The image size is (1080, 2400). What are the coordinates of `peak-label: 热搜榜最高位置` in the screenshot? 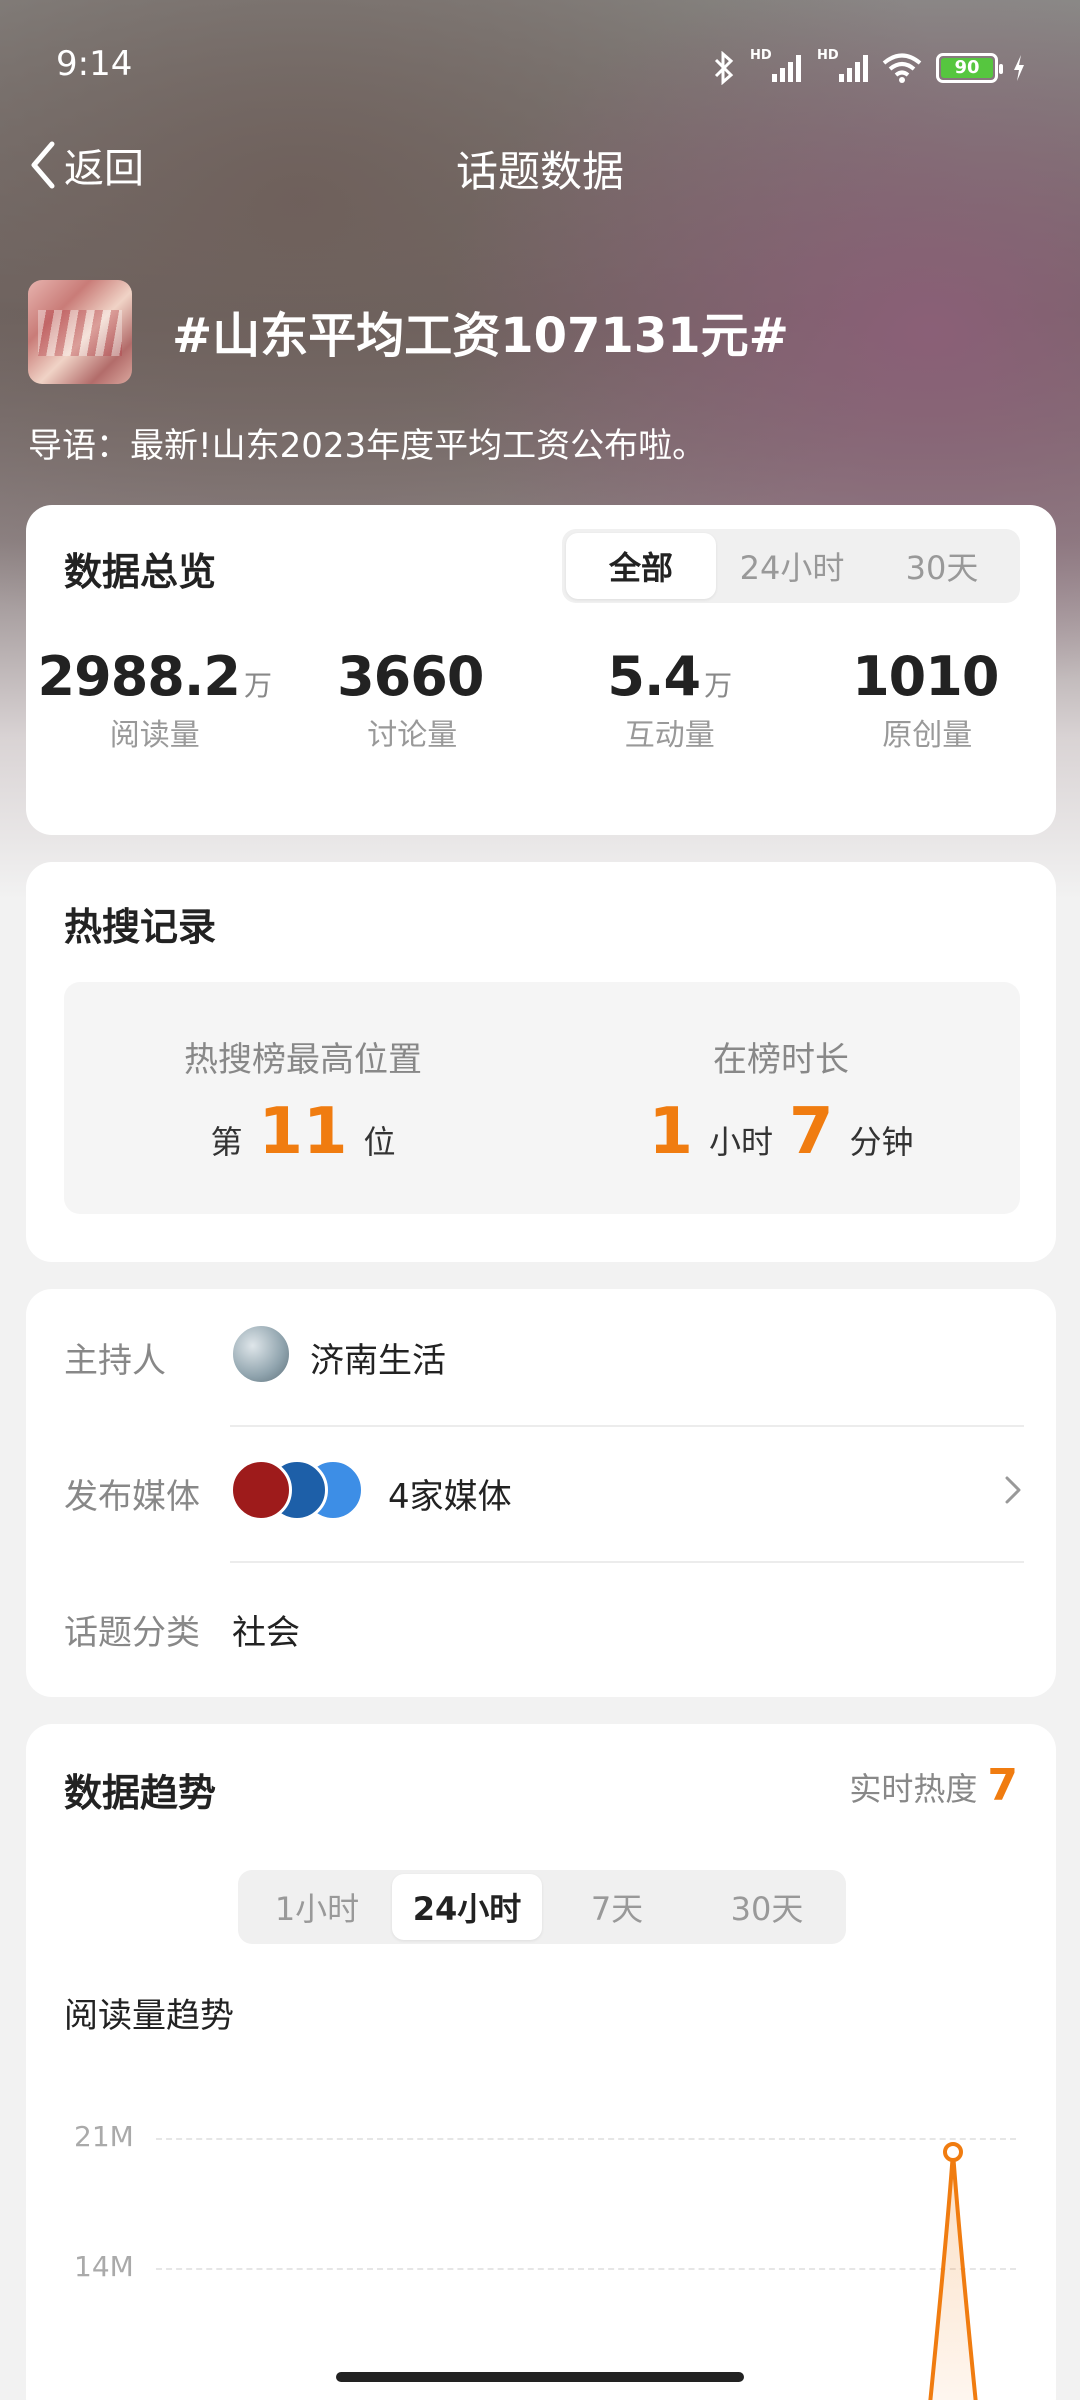 It's located at (303, 1060).